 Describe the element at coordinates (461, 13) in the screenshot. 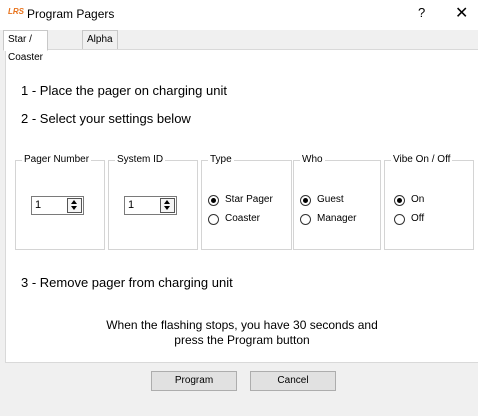

I see `close-button: ✕` at that location.